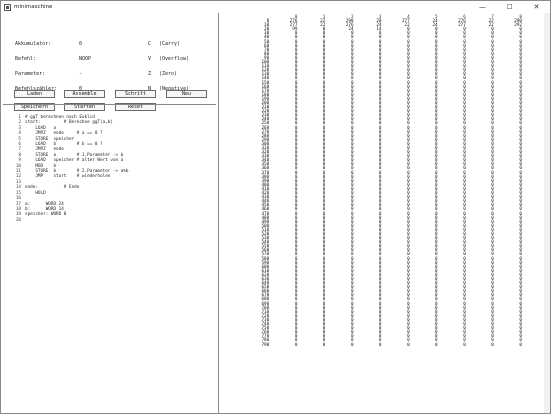 The width and height of the screenshot is (551, 414). Describe the element at coordinates (74, 161) in the screenshot. I see `code-text: LOAD speicher # alter Wert von a` at that location.